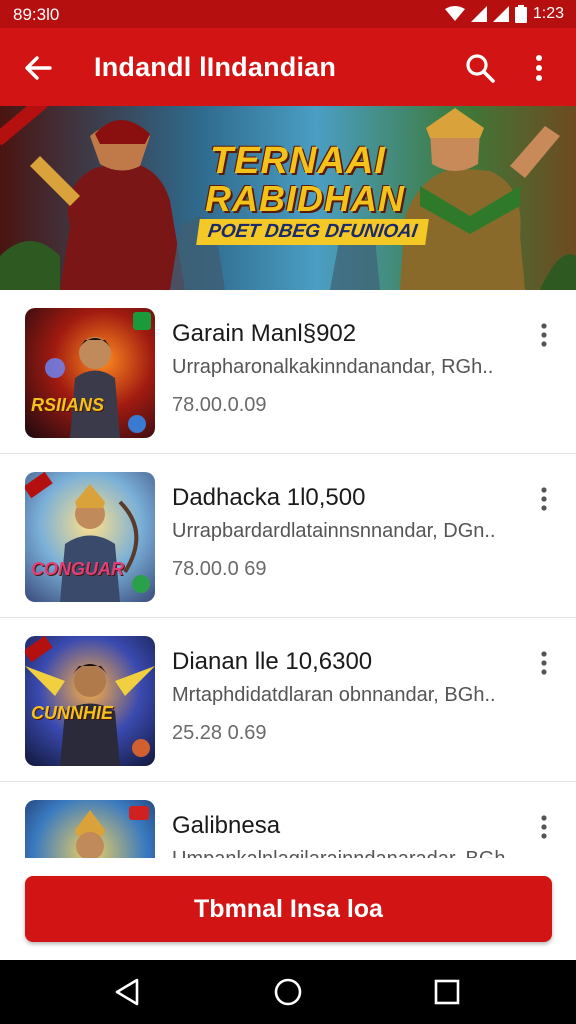 This screenshot has height=1024, width=576. What do you see at coordinates (219, 405) in the screenshot?
I see `item-price: 78.00.0.09` at bounding box center [219, 405].